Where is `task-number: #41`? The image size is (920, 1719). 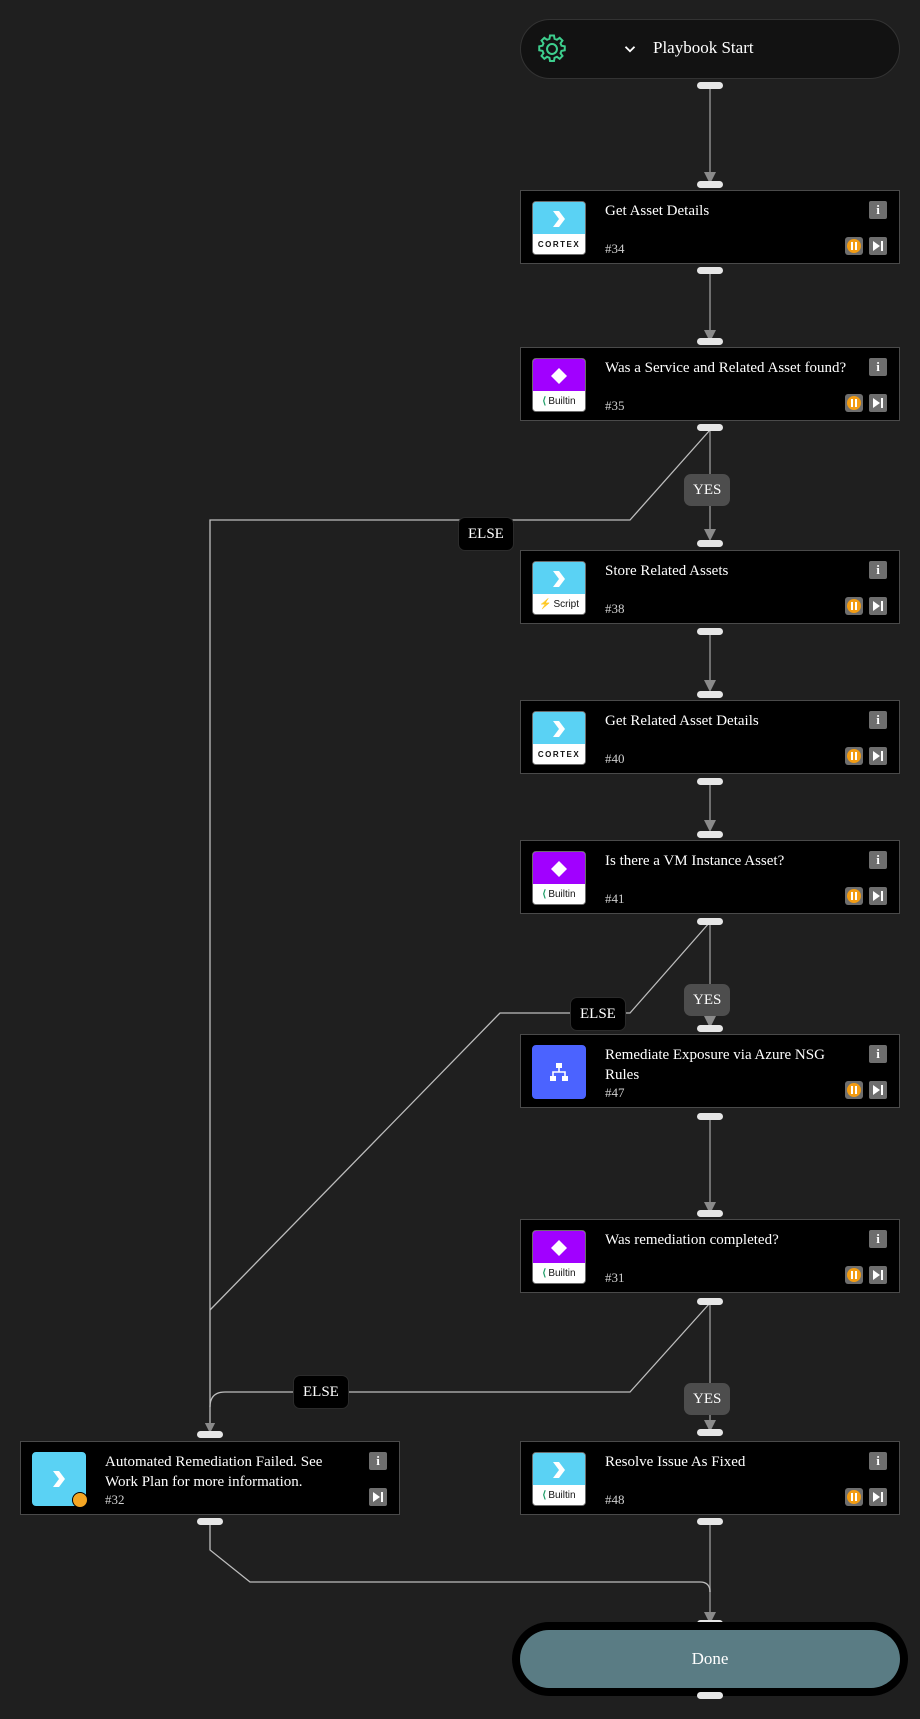
task-number: #41 is located at coordinates (615, 898).